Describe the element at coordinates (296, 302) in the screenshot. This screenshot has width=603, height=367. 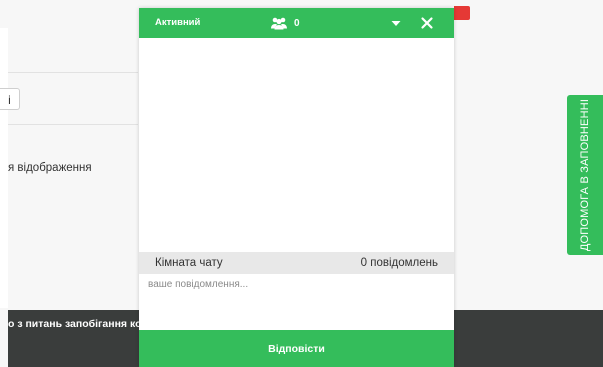
I see `message-input` at that location.